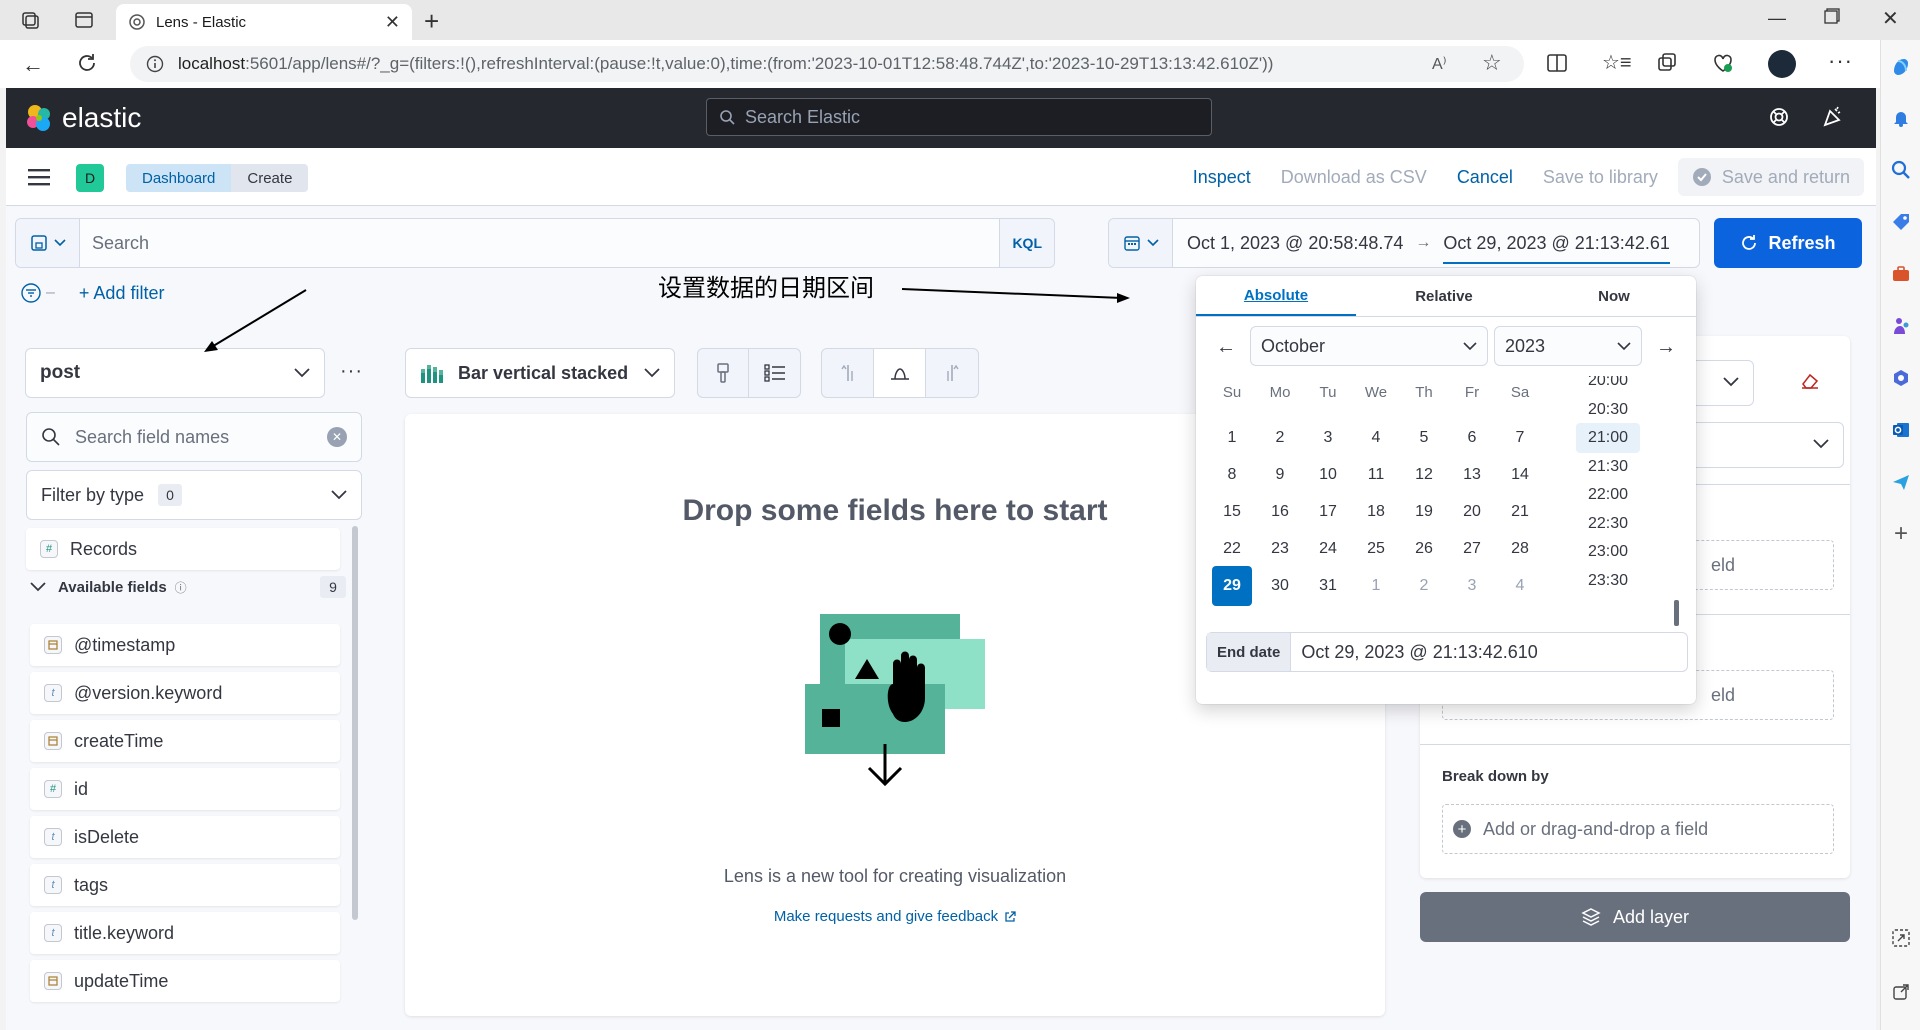 The height and width of the screenshot is (1030, 1920). I want to click on field-item: t tags, so click(185, 885).